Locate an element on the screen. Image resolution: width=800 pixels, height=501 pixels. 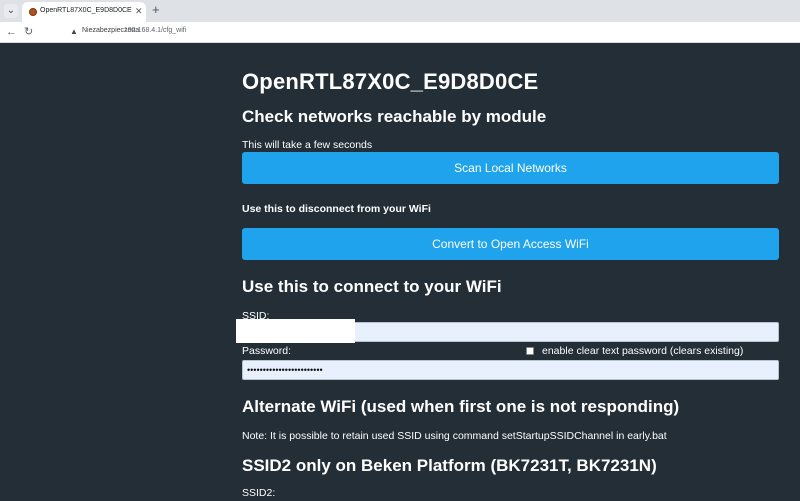
password-label: Password: is located at coordinates (267, 351).